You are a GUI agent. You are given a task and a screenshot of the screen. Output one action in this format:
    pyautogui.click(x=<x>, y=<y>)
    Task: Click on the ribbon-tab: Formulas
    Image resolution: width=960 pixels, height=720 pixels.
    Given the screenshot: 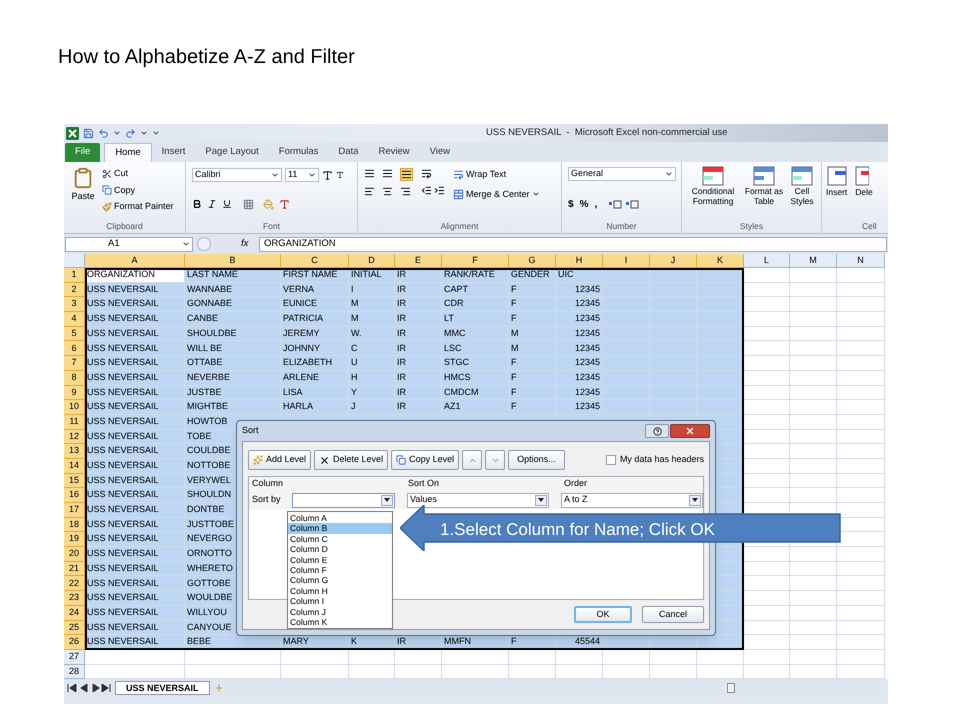 What is the action you would take?
    pyautogui.click(x=298, y=152)
    